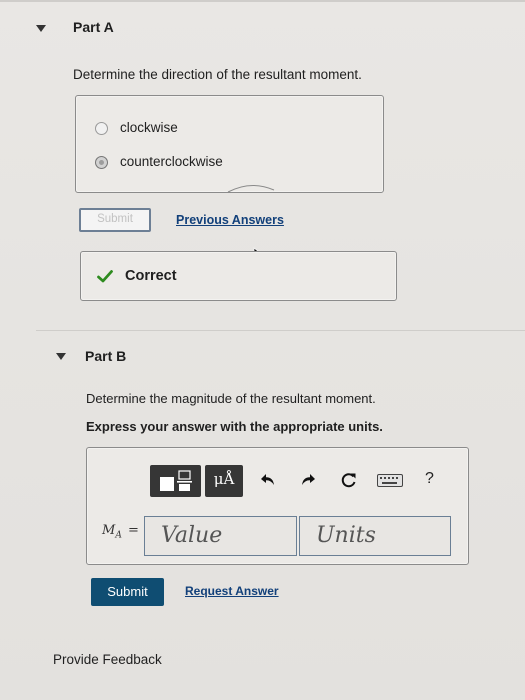 Image resolution: width=525 pixels, height=700 pixels. I want to click on variable-subscript: A, so click(118, 535).